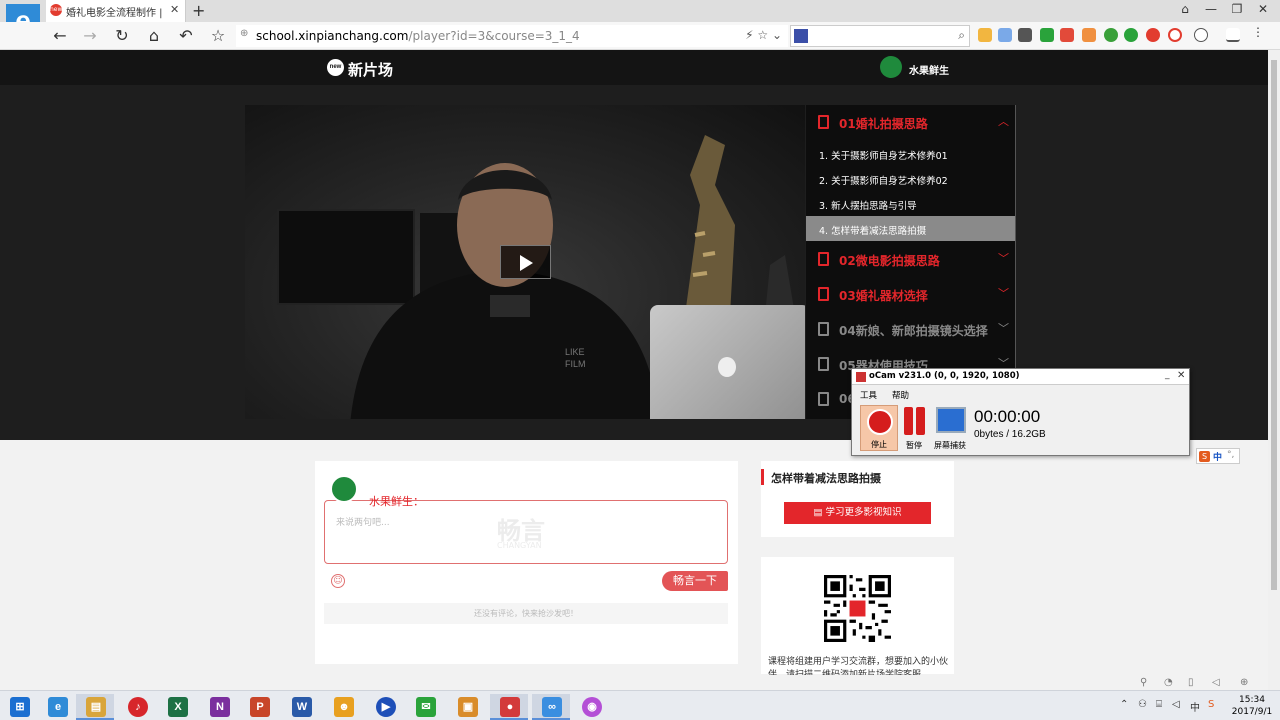  I want to click on taskbar-app-wechat: ✉, so click(425, 707).